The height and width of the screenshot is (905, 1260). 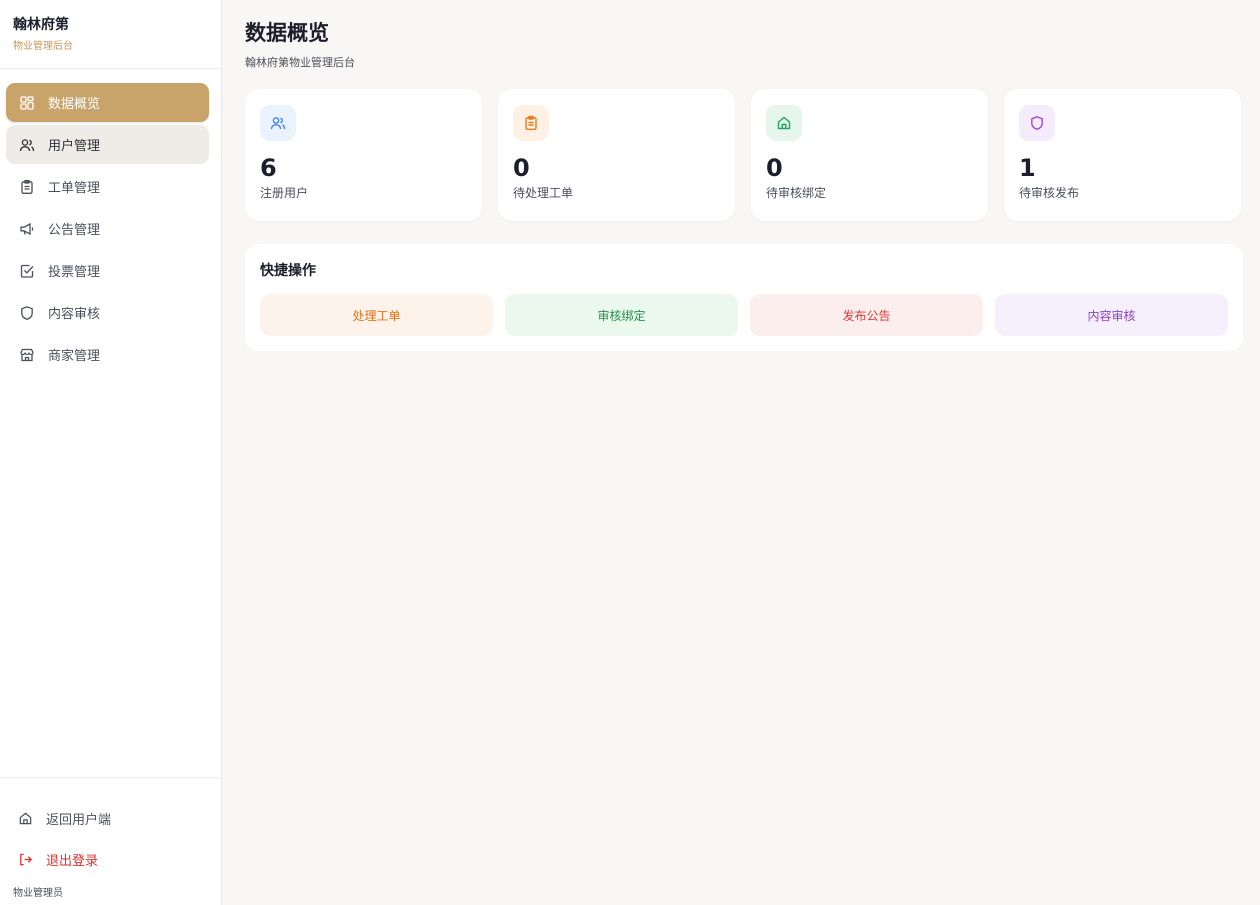 I want to click on grid-icon, so click(x=27, y=103).